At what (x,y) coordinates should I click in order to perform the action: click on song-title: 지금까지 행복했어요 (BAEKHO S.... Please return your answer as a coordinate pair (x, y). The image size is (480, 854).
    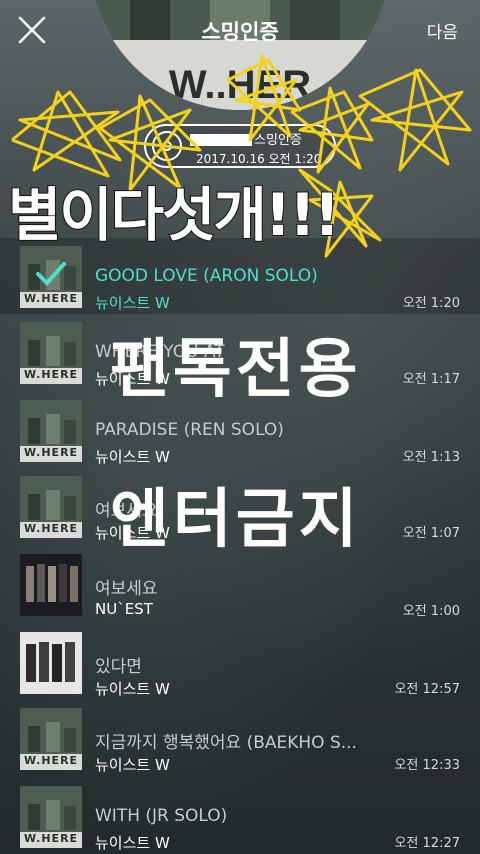
    Looking at the image, I should click on (226, 743).